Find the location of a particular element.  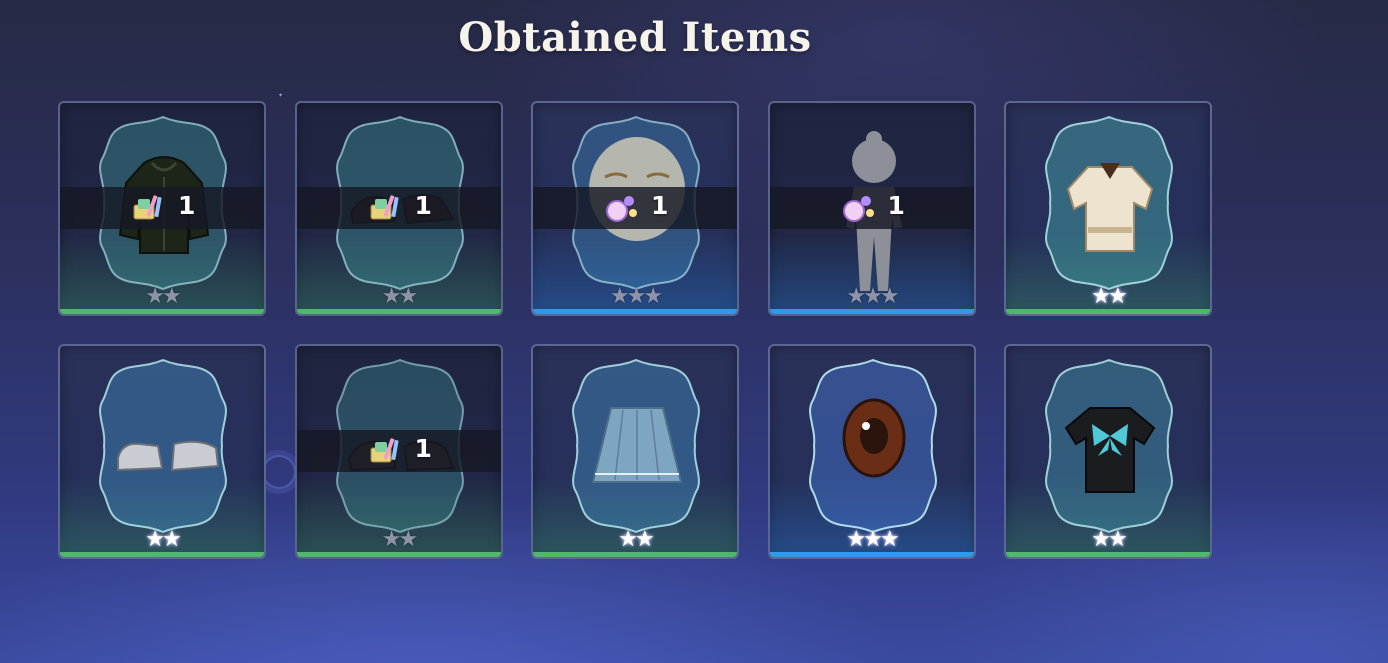

page-title: Obtained Items is located at coordinates (635, 37).